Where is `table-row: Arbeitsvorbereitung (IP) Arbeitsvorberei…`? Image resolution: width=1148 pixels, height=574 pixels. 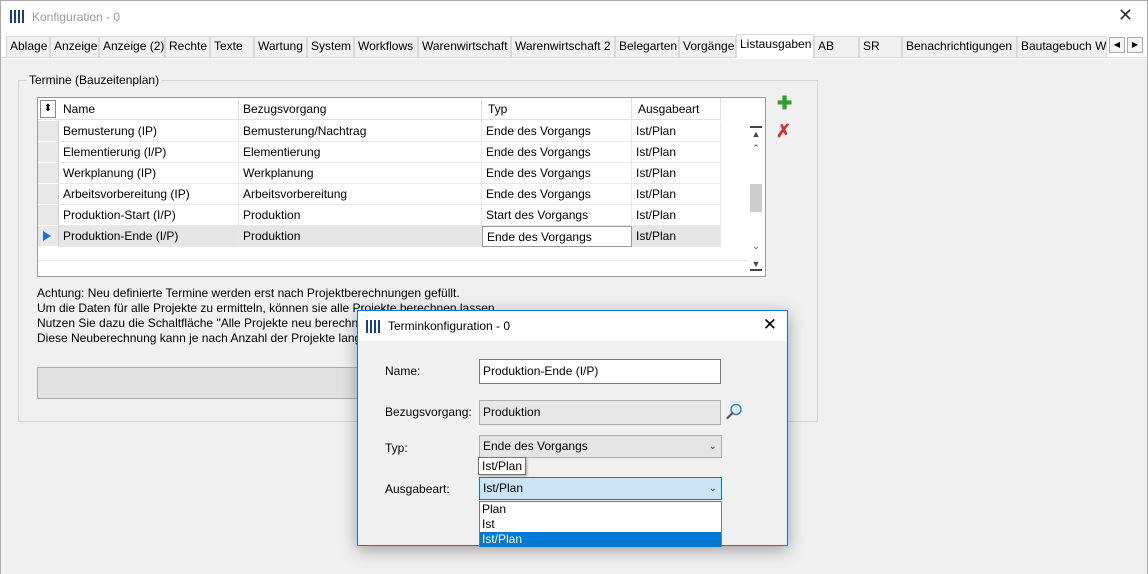
table-row: Arbeitsvorbereitung (IP) Arbeitsvorberei… is located at coordinates (379, 194).